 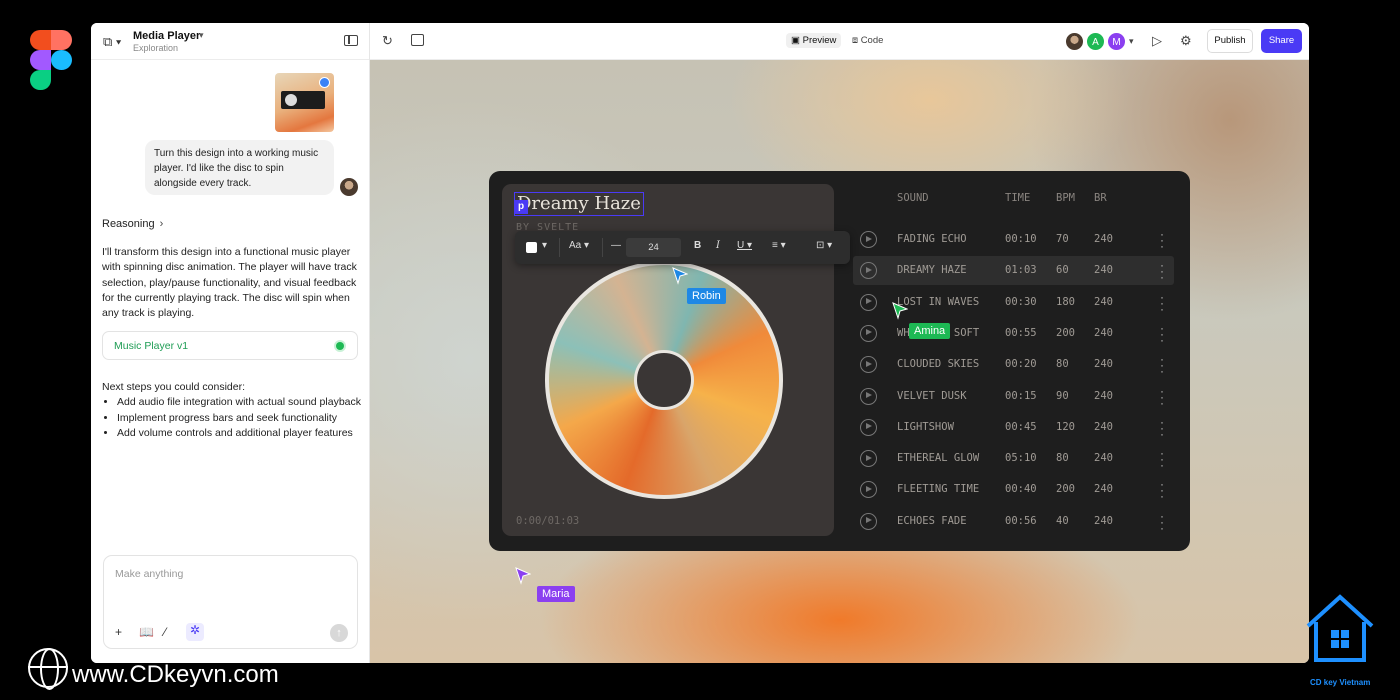 What do you see at coordinates (1062, 395) in the screenshot?
I see `track-bpm: 90` at bounding box center [1062, 395].